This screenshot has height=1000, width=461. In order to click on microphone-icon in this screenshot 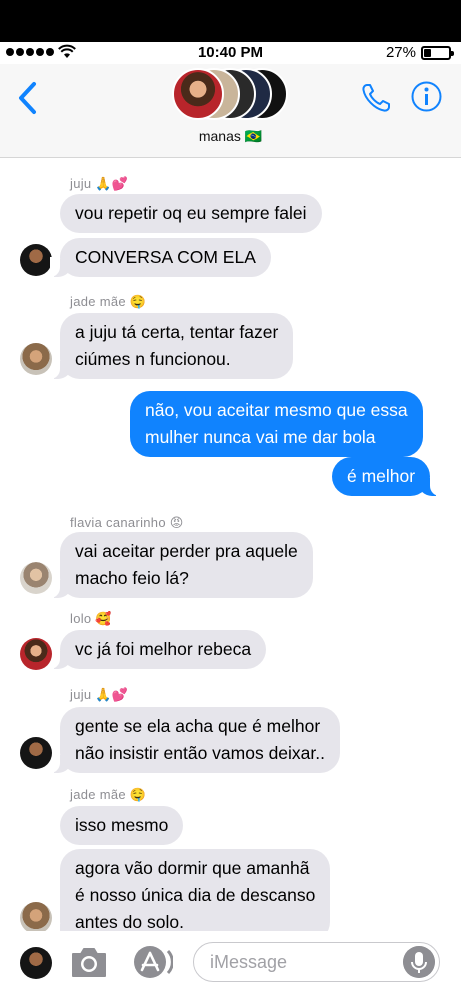, I will do `click(419, 962)`.